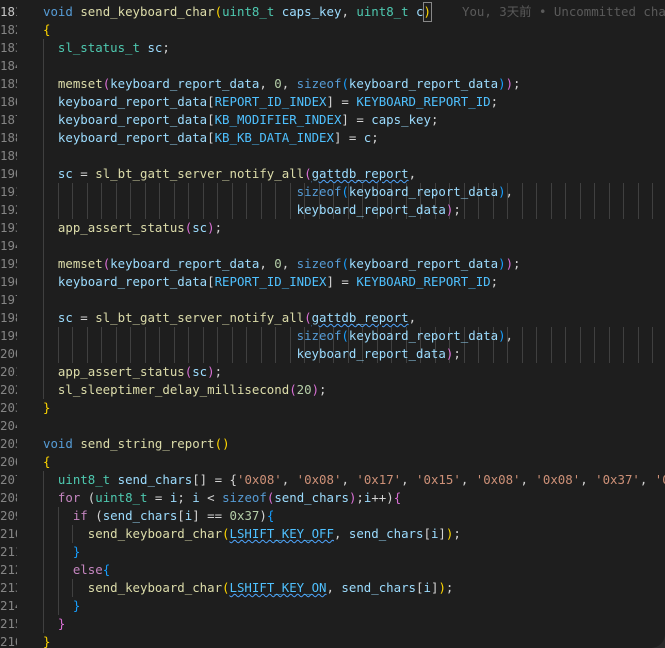 This screenshot has width=665, height=648. What do you see at coordinates (332, 570) in the screenshot?
I see `code-line: 212 else{` at bounding box center [332, 570].